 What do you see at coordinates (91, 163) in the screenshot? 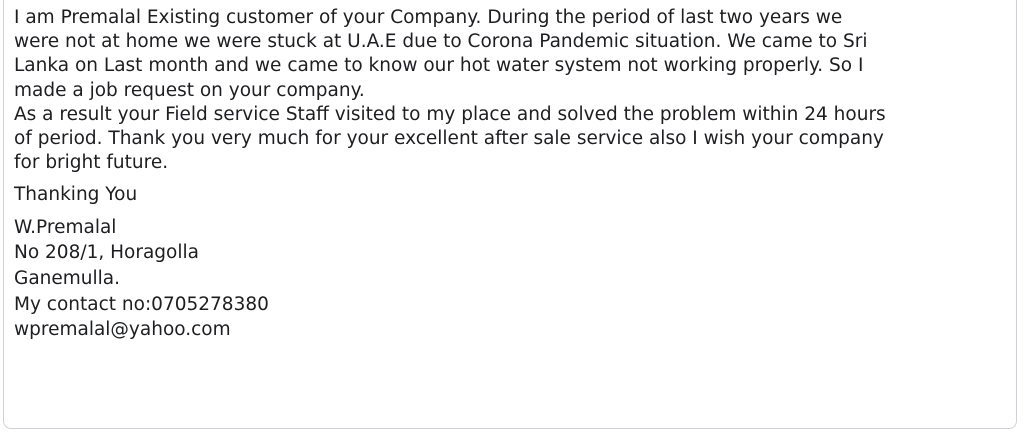
I see `message-line: for bright future.` at bounding box center [91, 163].